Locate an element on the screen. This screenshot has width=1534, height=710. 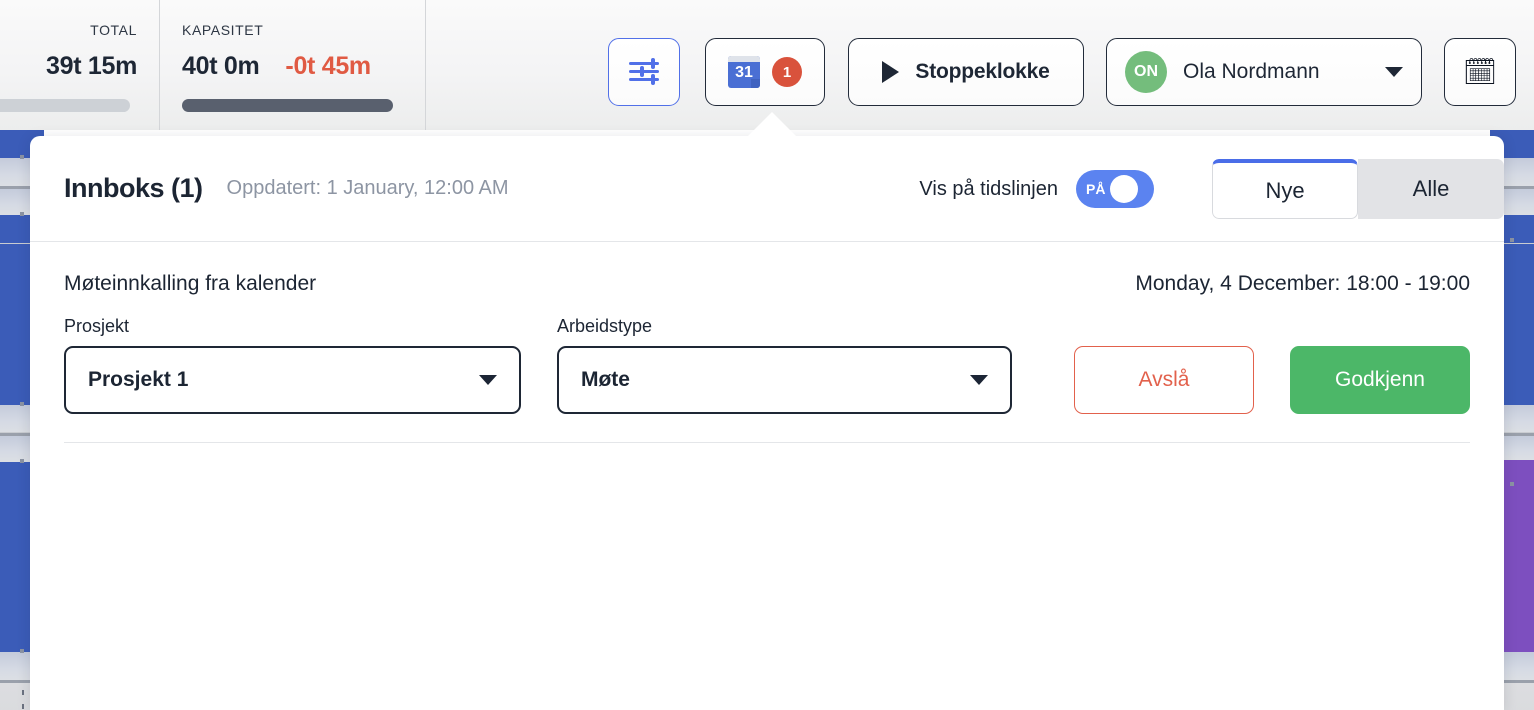
timeline-current-time-line is located at coordinates (23, 700).